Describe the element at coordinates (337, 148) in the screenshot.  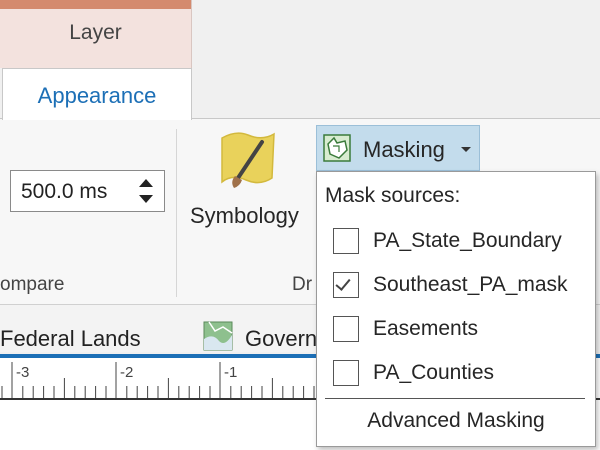
I see `masking-icon` at that location.